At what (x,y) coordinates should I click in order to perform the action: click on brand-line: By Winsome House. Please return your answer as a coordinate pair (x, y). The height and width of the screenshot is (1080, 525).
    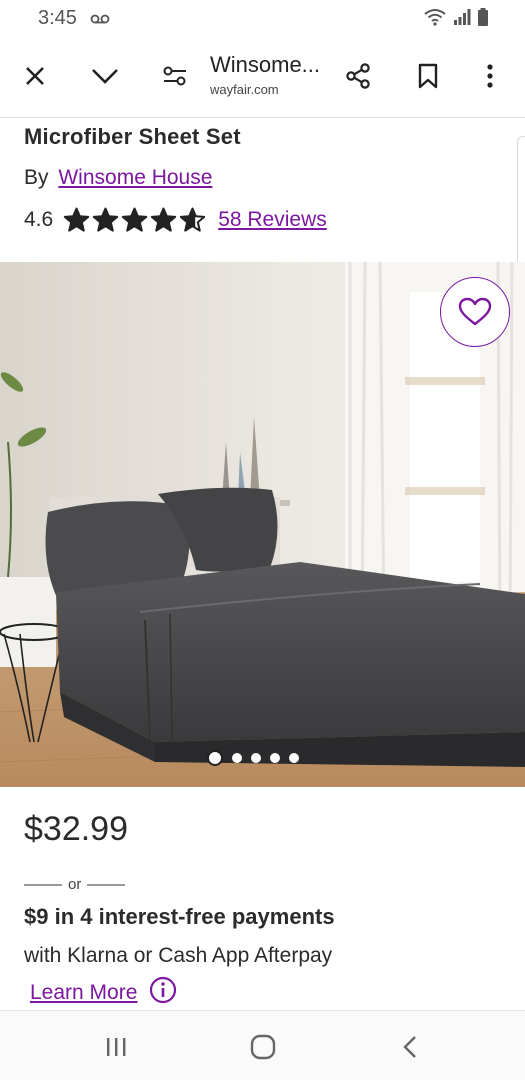
    Looking at the image, I should click on (118, 178).